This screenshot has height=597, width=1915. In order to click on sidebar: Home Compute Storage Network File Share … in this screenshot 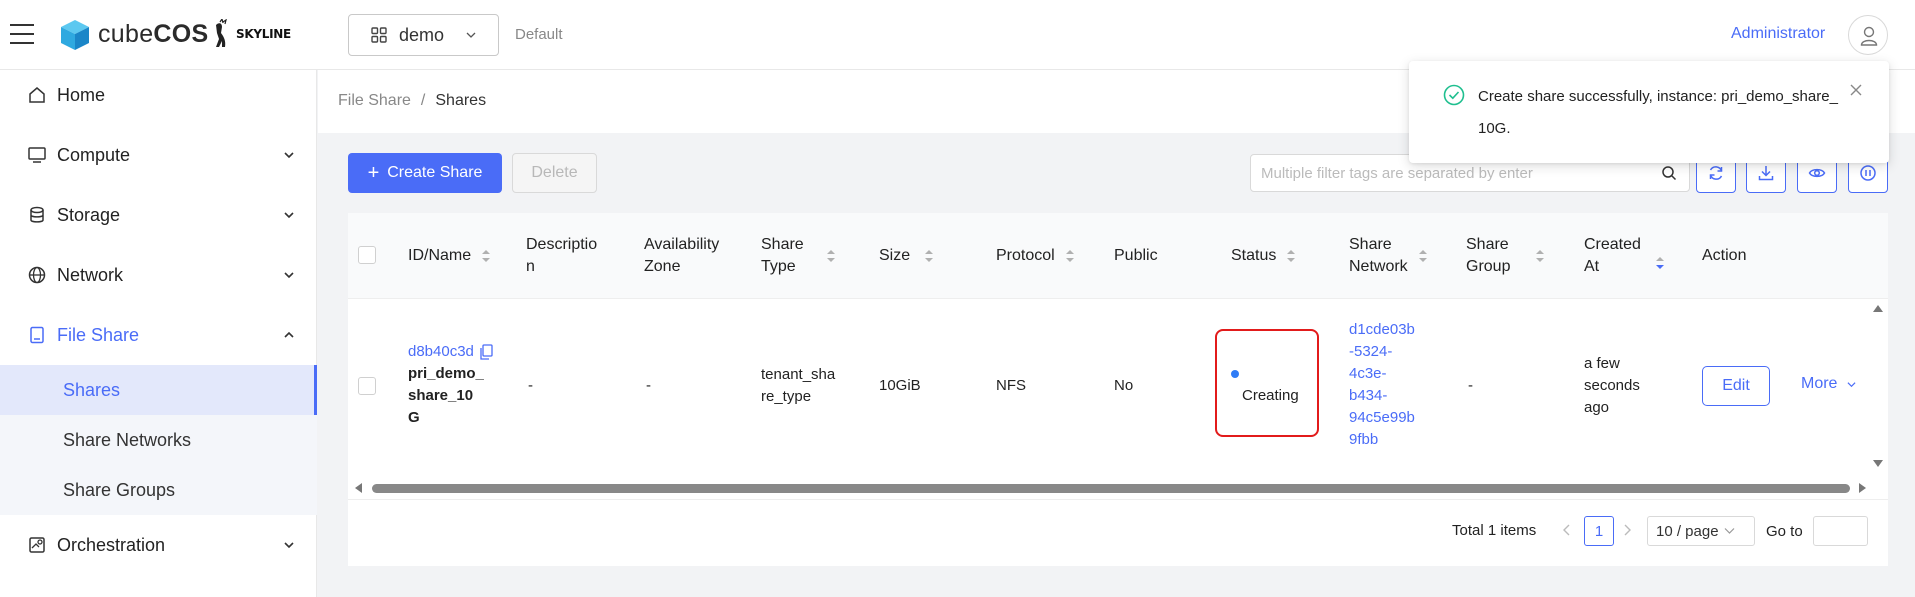, I will do `click(158, 333)`.